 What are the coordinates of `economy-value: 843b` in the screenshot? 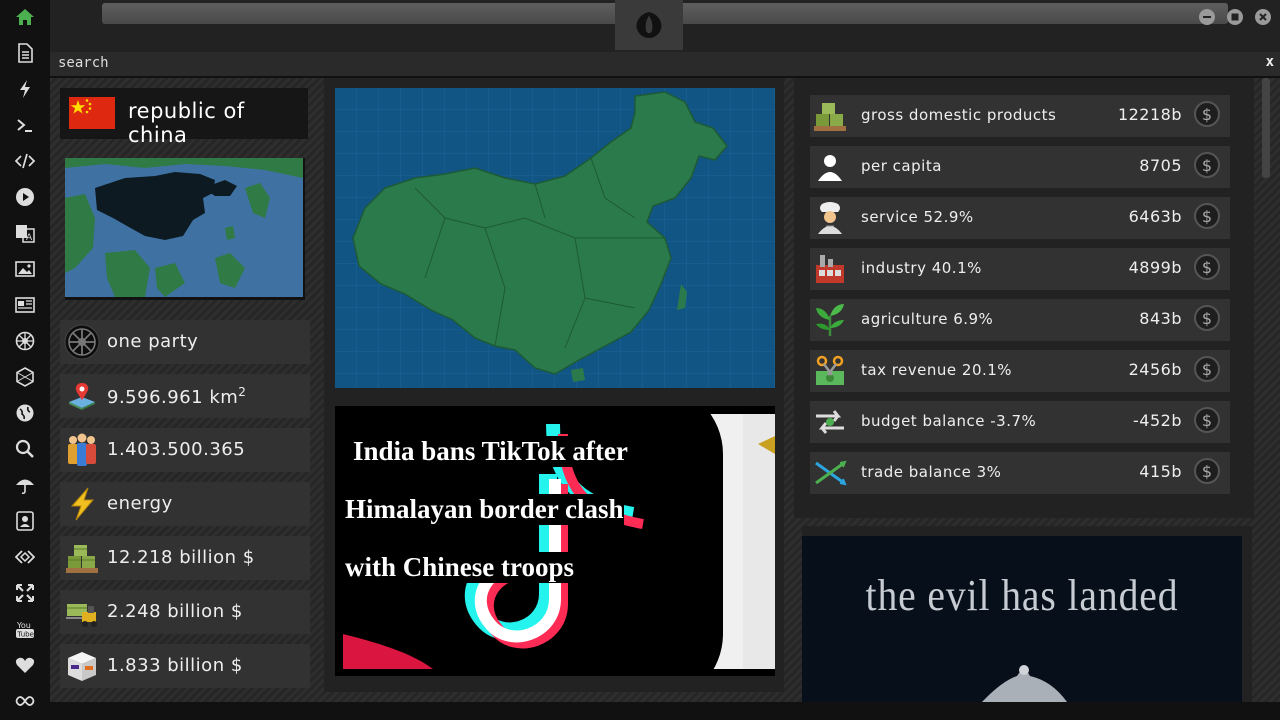 It's located at (1160, 318).